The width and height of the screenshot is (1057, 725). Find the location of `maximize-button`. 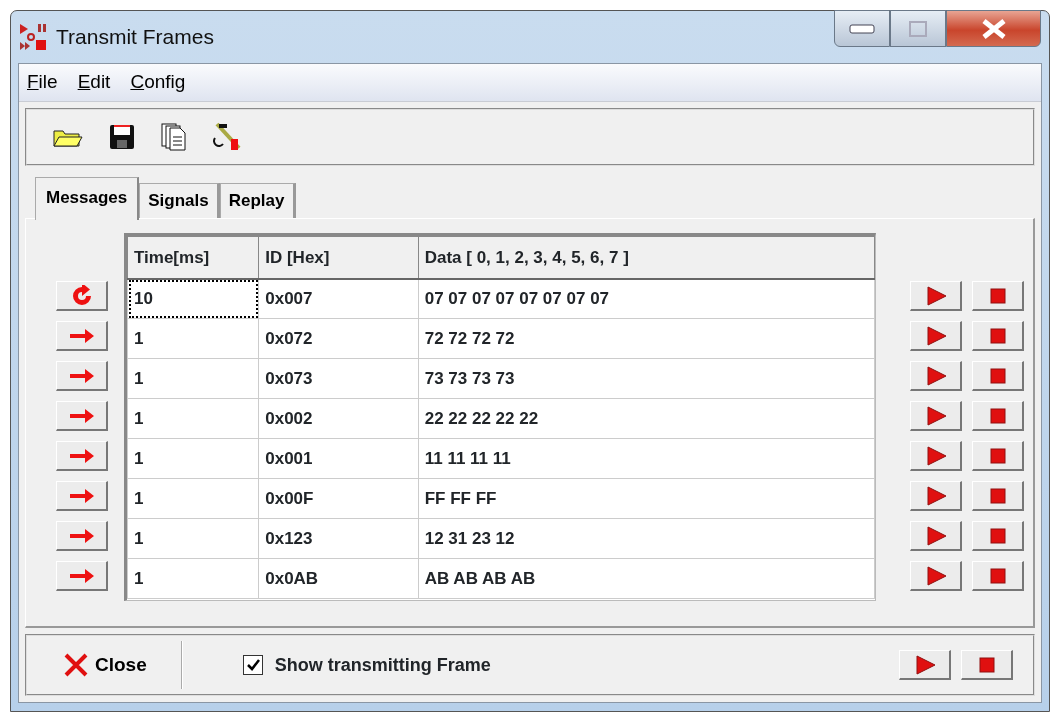

maximize-button is located at coordinates (918, 28).